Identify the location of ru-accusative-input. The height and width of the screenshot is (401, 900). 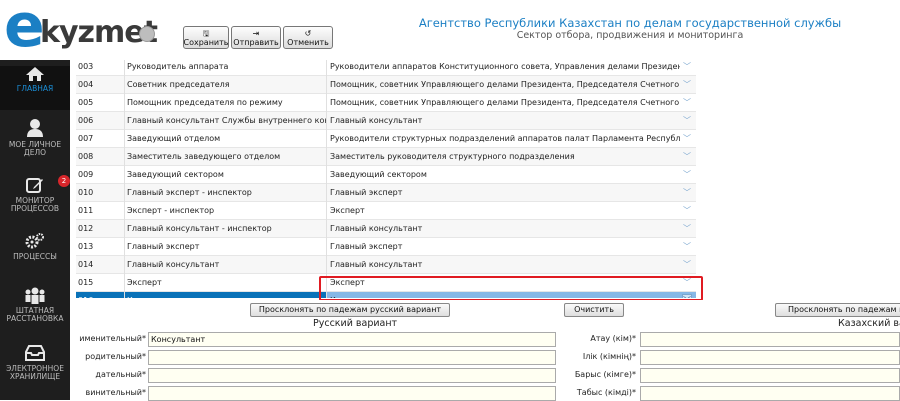
(352, 393).